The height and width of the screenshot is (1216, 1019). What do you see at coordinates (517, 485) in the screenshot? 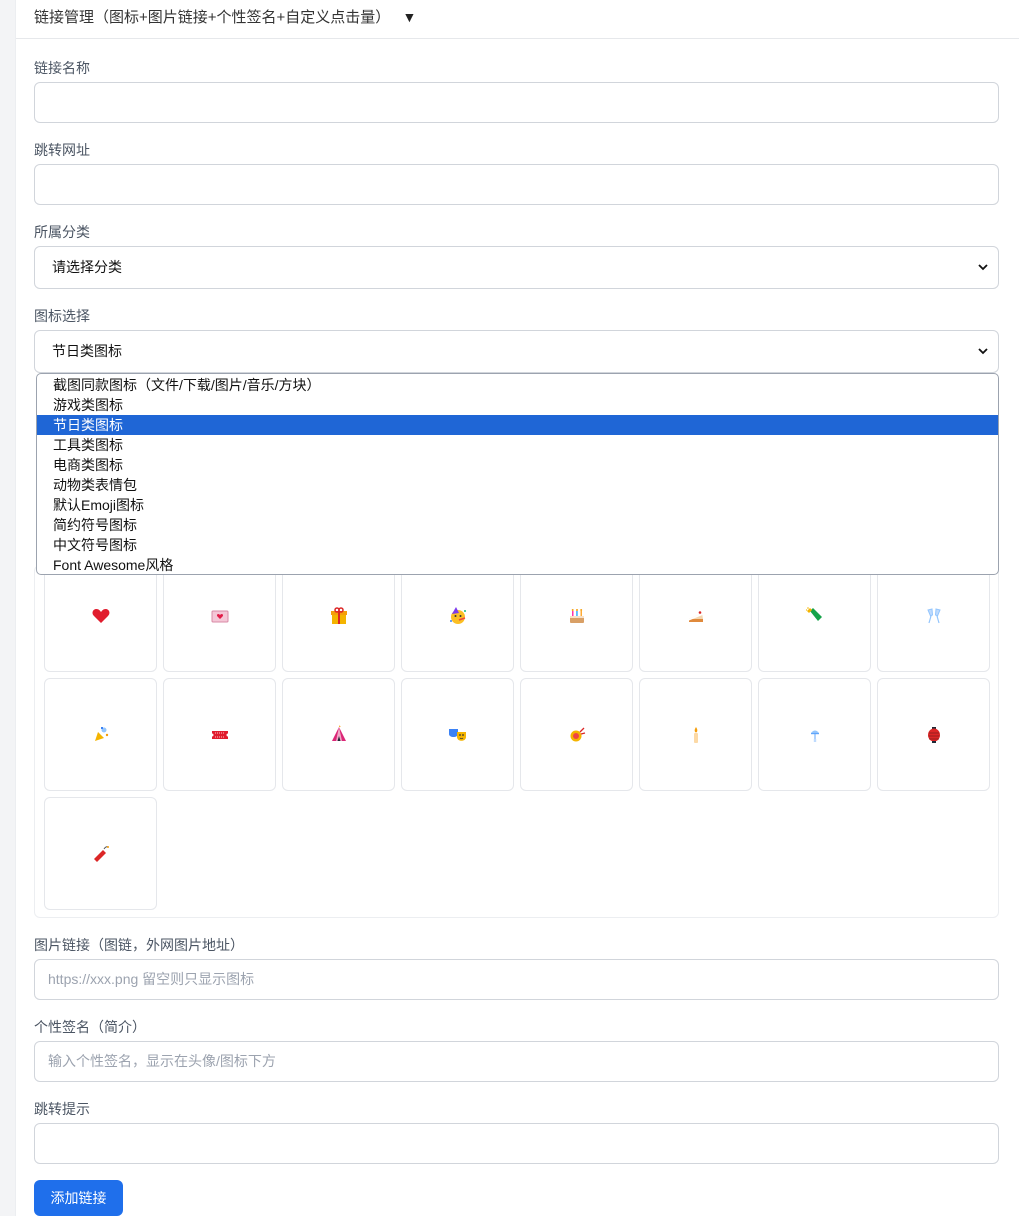
I see `dropdown-option: 动物类表情包` at bounding box center [517, 485].